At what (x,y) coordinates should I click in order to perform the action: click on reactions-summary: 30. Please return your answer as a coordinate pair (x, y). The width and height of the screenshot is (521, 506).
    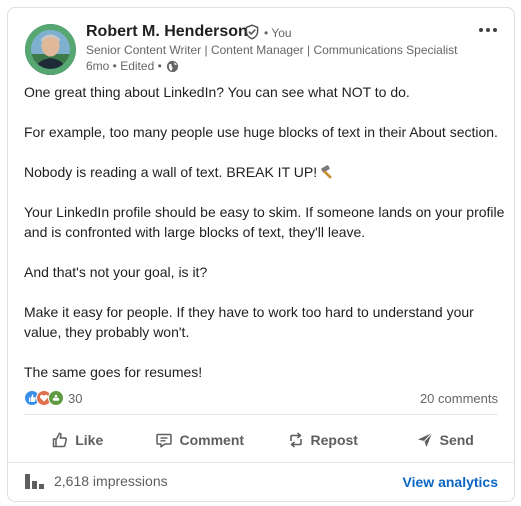
    Looking at the image, I should click on (53, 398).